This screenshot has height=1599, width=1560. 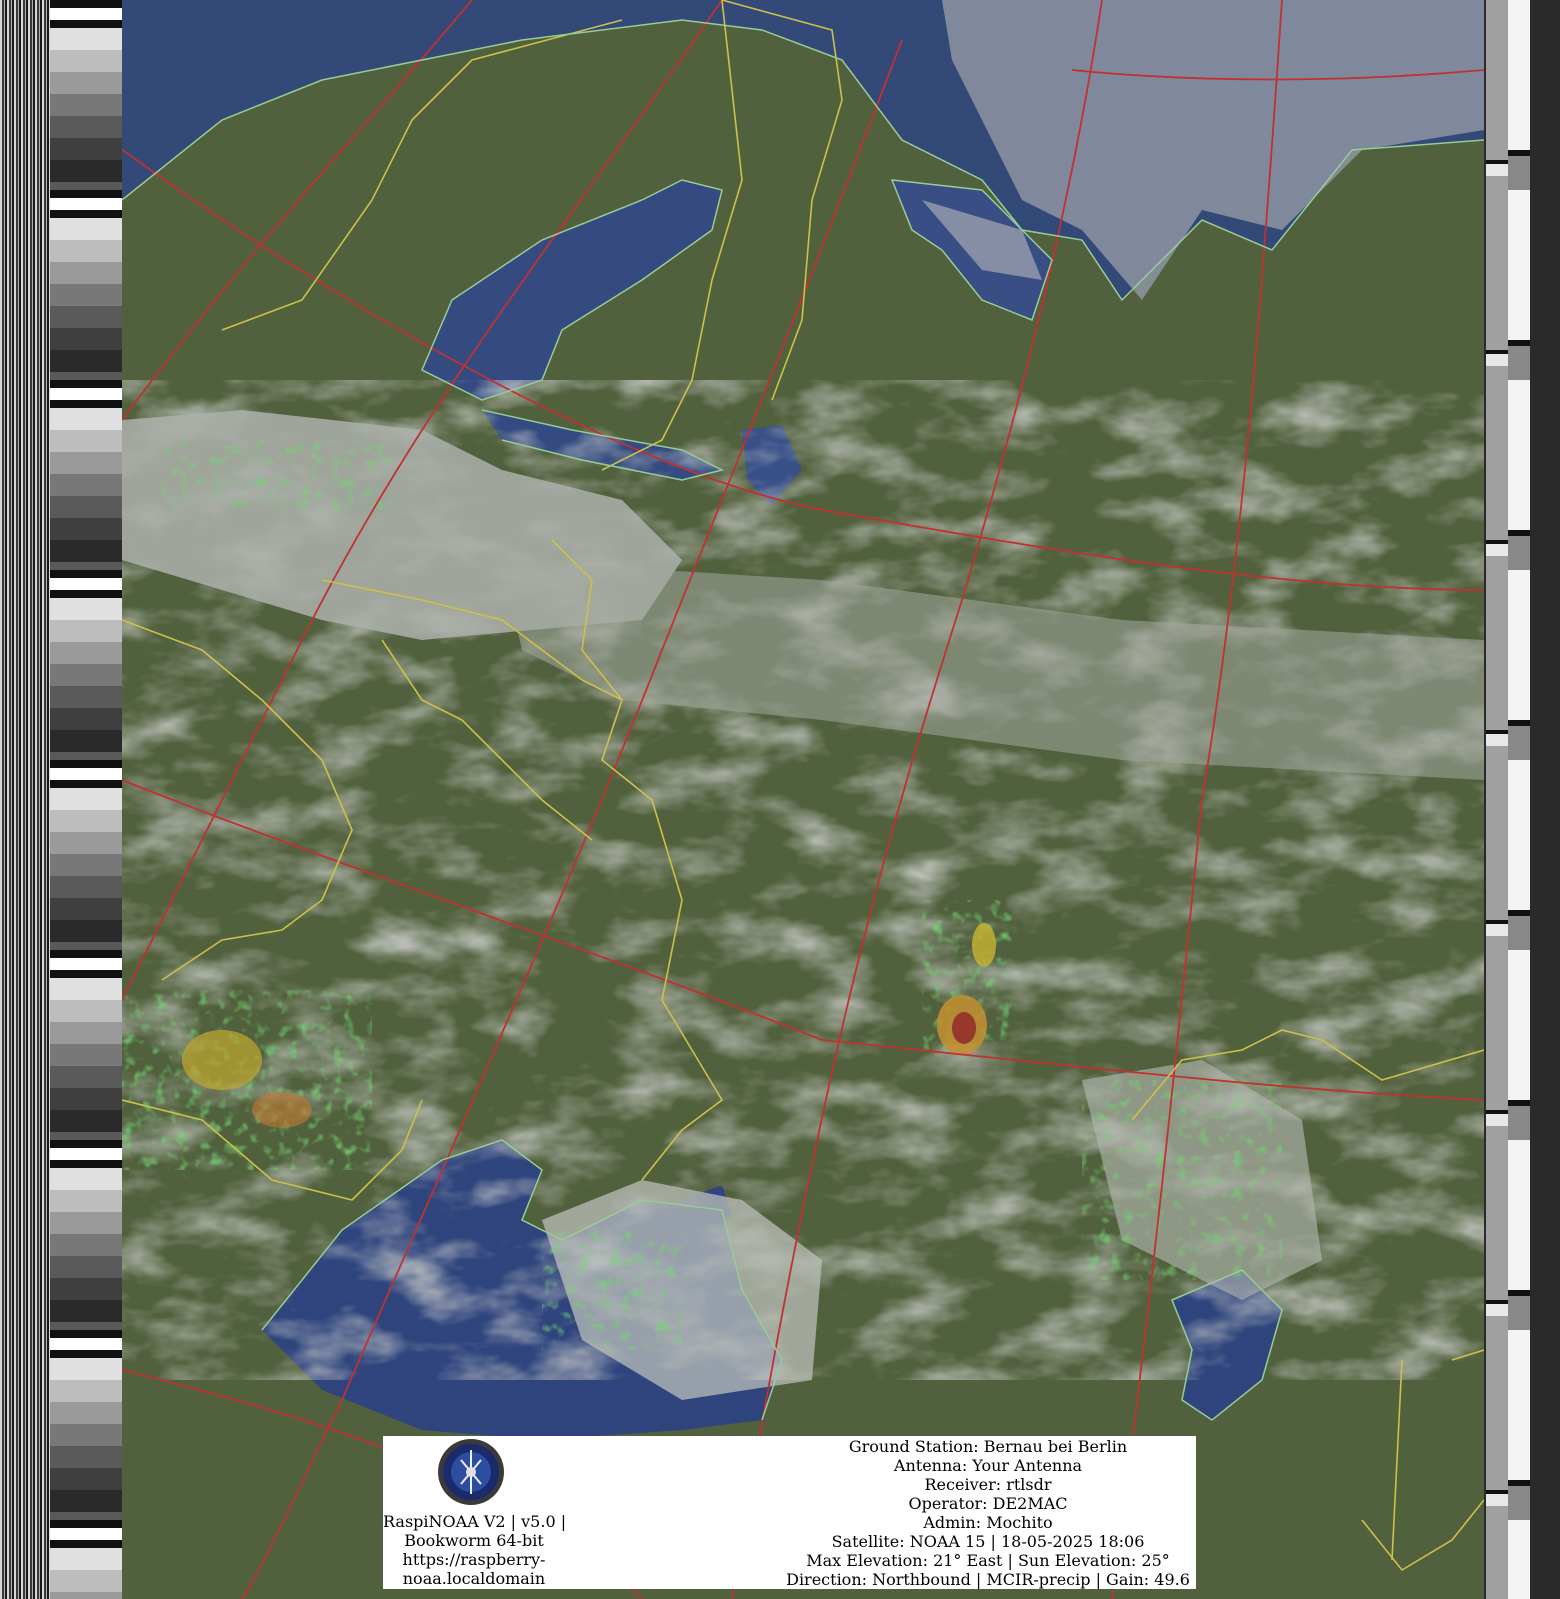 I want to click on telemetry-wedges-right, so click(x=1497, y=799).